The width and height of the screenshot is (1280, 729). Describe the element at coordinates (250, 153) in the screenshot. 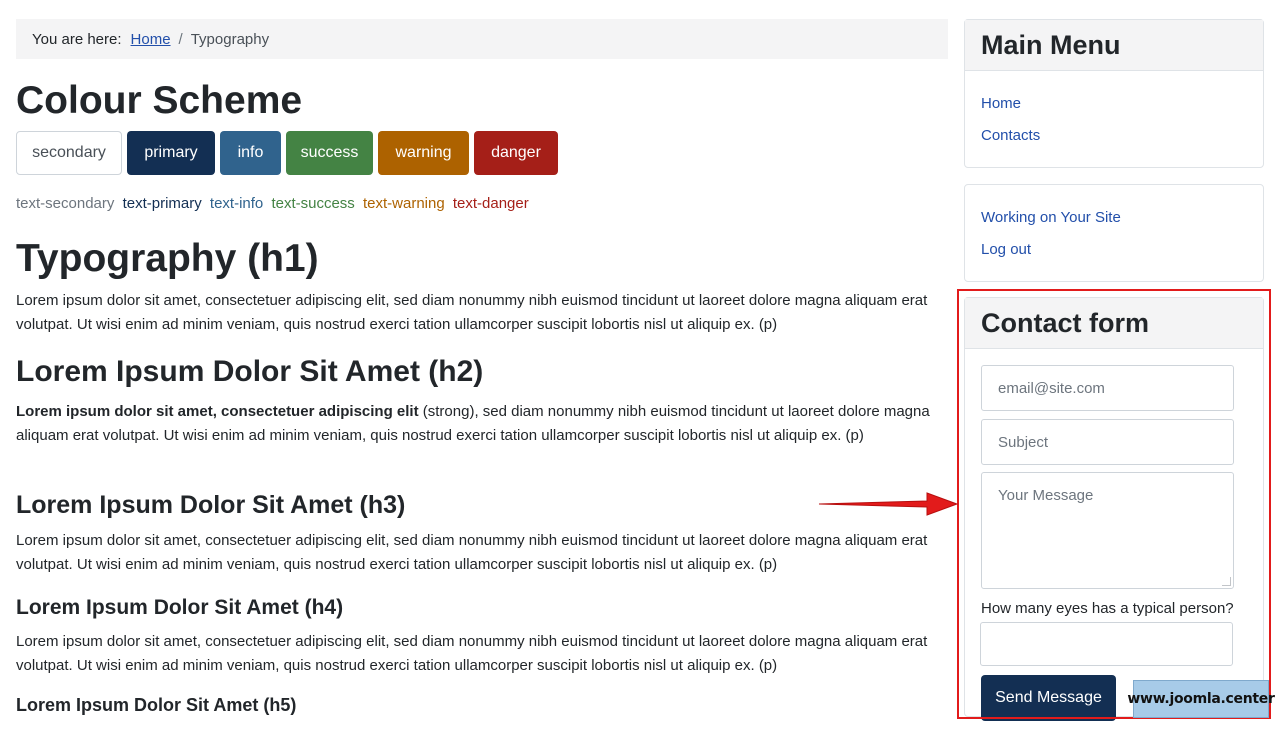

I see `info-button: info` at that location.